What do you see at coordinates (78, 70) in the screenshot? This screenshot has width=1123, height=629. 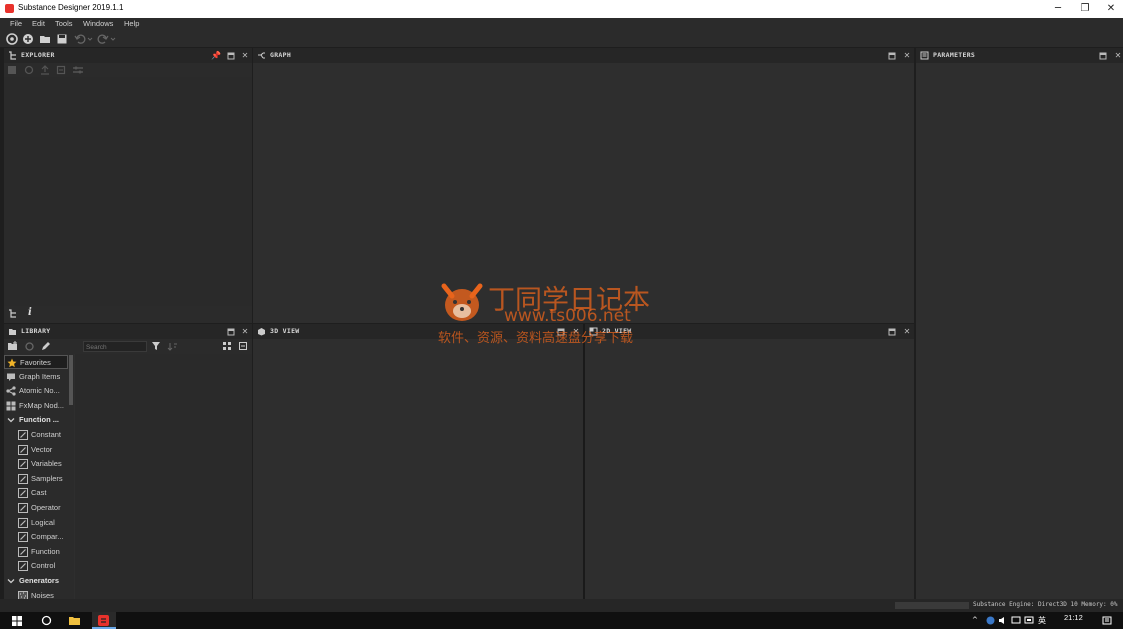 I see `graph-settings-icon` at bounding box center [78, 70].